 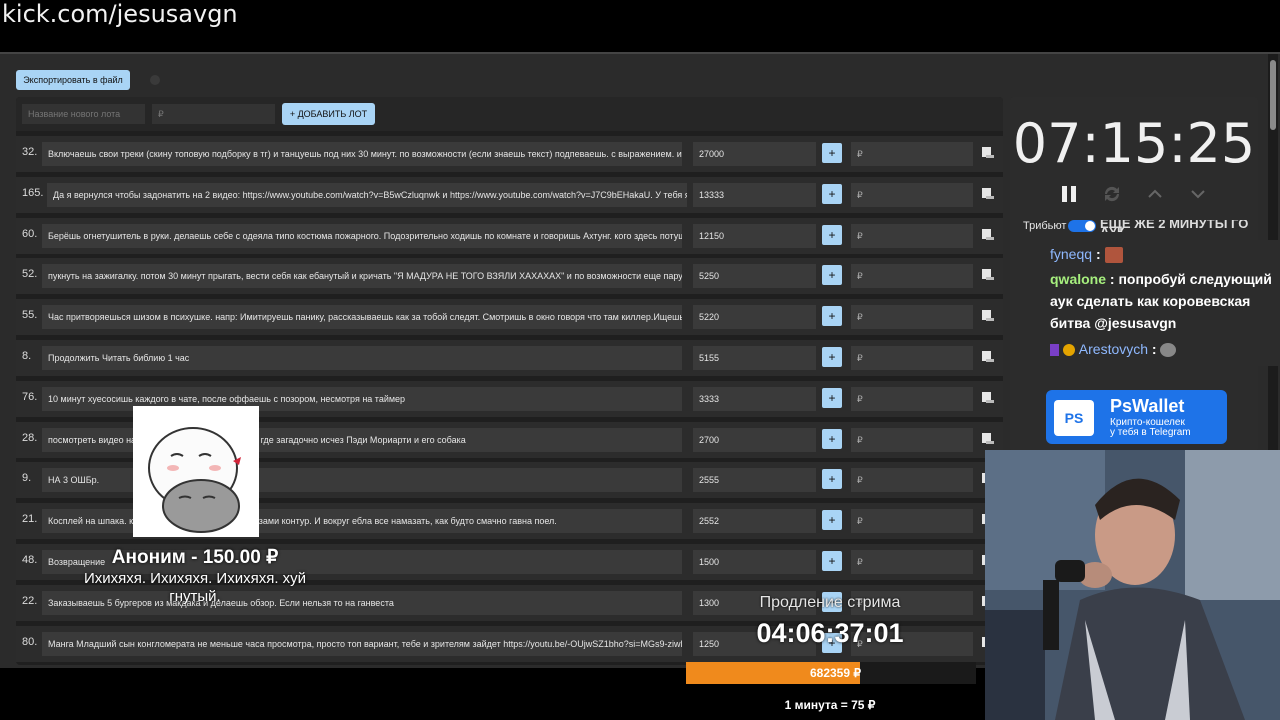 I want to click on lot-amount-input: 2552, so click(x=754, y=521).